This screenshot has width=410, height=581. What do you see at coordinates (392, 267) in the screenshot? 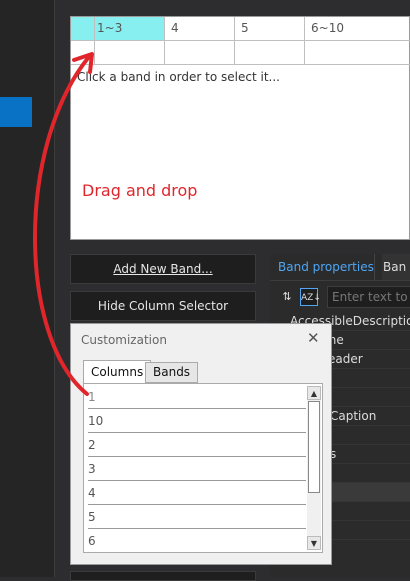
I see `tab-bands: Ban` at bounding box center [392, 267].